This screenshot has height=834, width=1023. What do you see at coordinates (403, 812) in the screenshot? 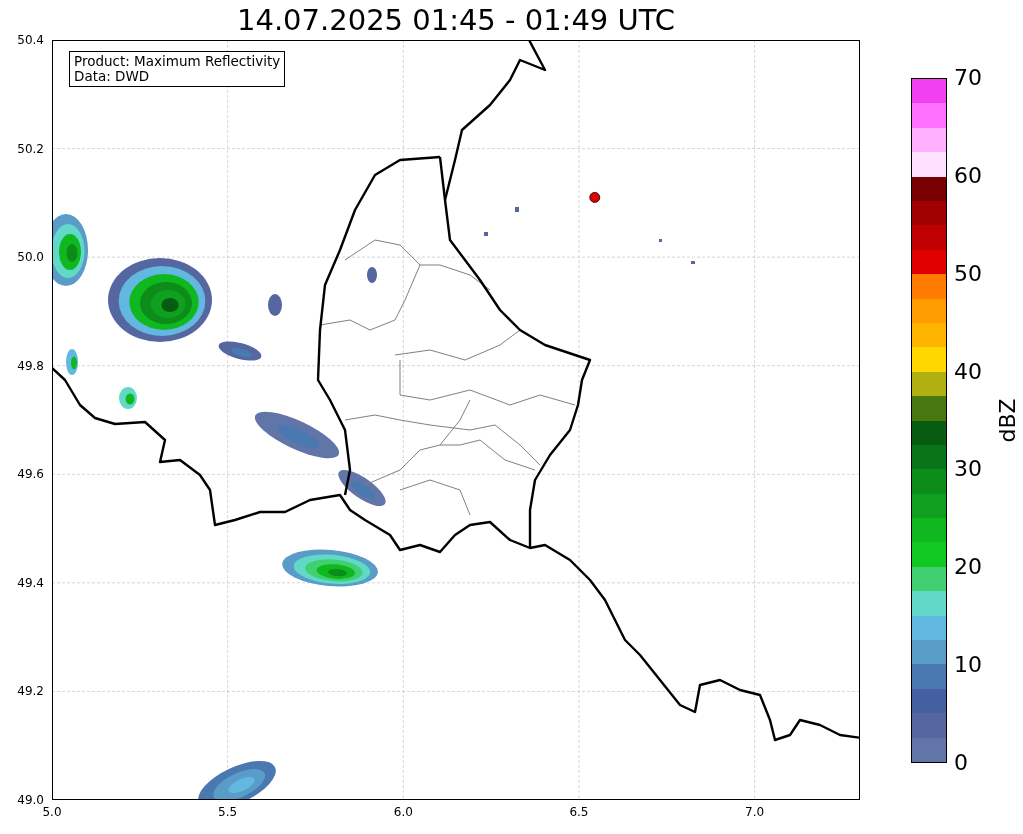
I see `x-tick-label: 6.0` at bounding box center [403, 812].